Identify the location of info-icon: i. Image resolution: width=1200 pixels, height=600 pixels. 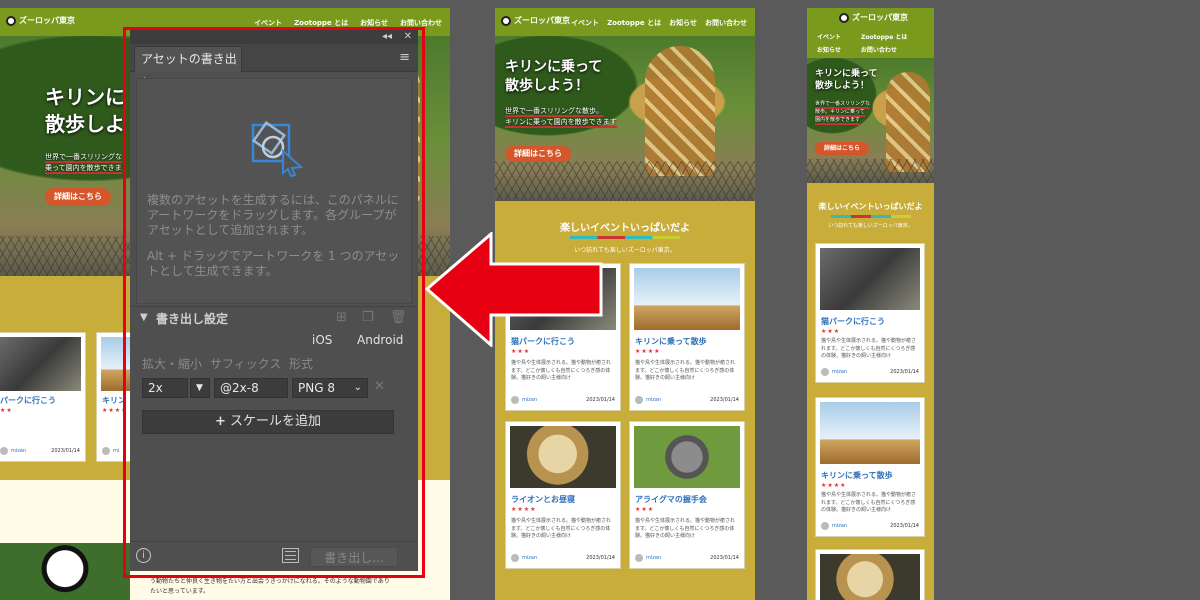
(143, 555).